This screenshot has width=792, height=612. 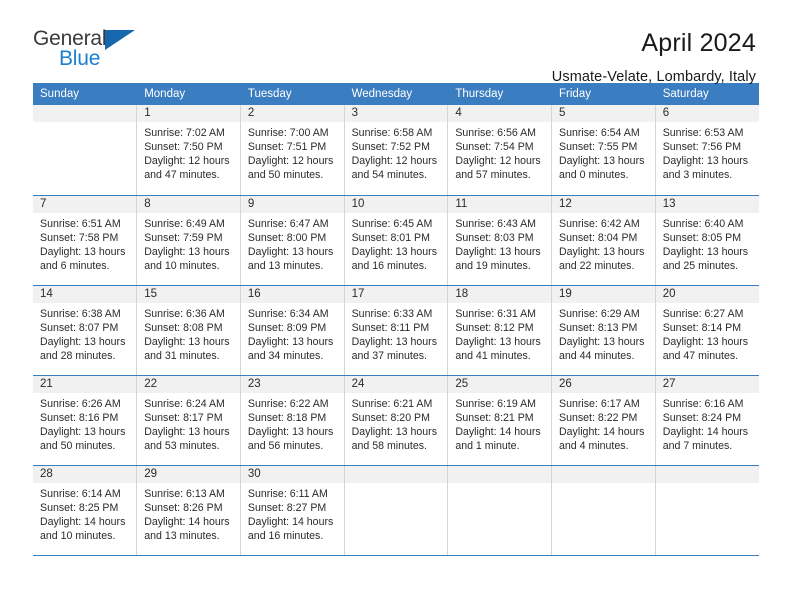 I want to click on sunrise-time: Sunrise: 6:40 AM, so click(x=703, y=223).